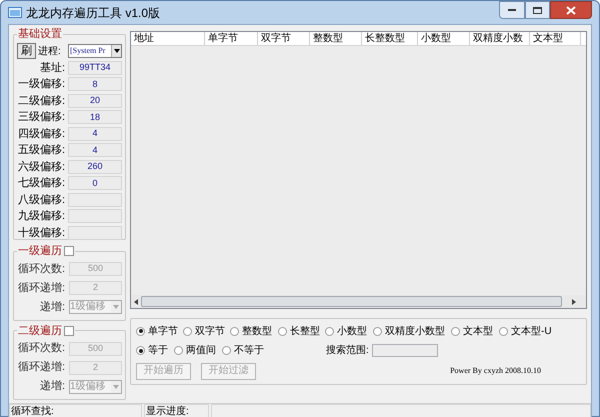 The height and width of the screenshot is (417, 600). What do you see at coordinates (87, 51) in the screenshot?
I see `dropdown-value: [System Pr` at bounding box center [87, 51].